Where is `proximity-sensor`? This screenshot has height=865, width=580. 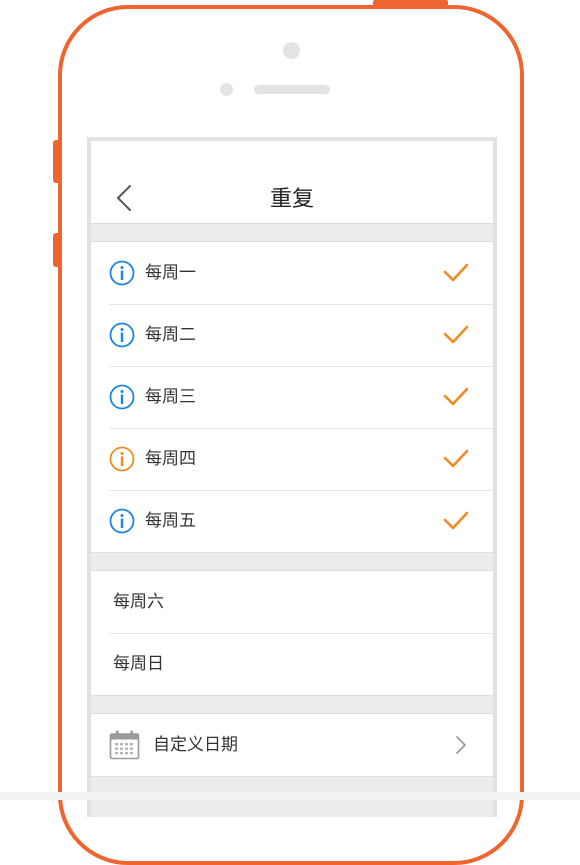 proximity-sensor is located at coordinates (226, 89).